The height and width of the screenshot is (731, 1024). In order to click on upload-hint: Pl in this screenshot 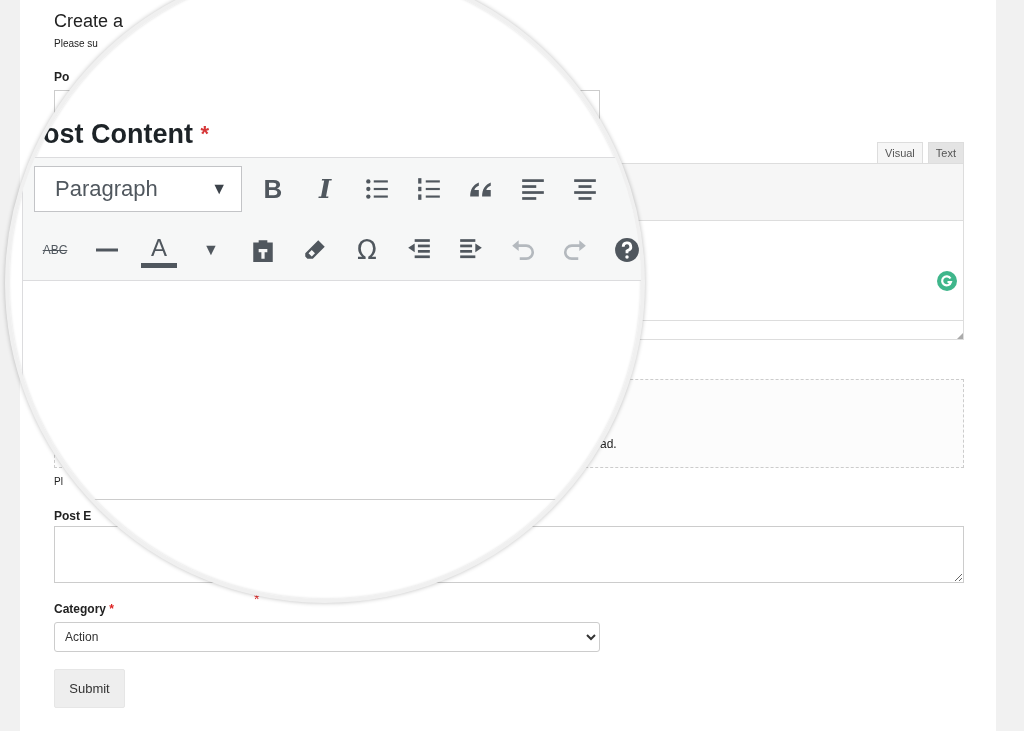, I will do `click(58, 482)`.